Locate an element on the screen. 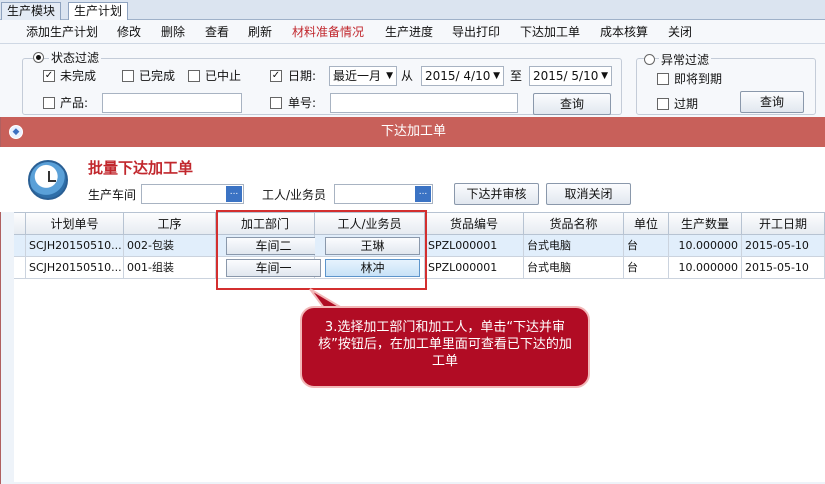  close-button: 关闭 is located at coordinates (680, 32).